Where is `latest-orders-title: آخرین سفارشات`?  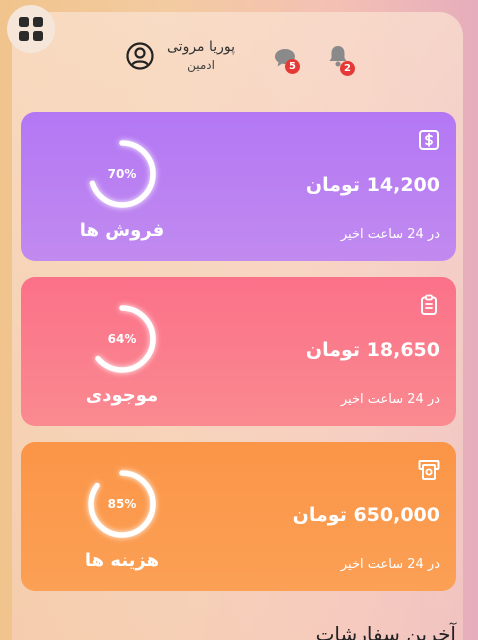 latest-orders-title: آخرین سفارشات is located at coordinates (385, 631).